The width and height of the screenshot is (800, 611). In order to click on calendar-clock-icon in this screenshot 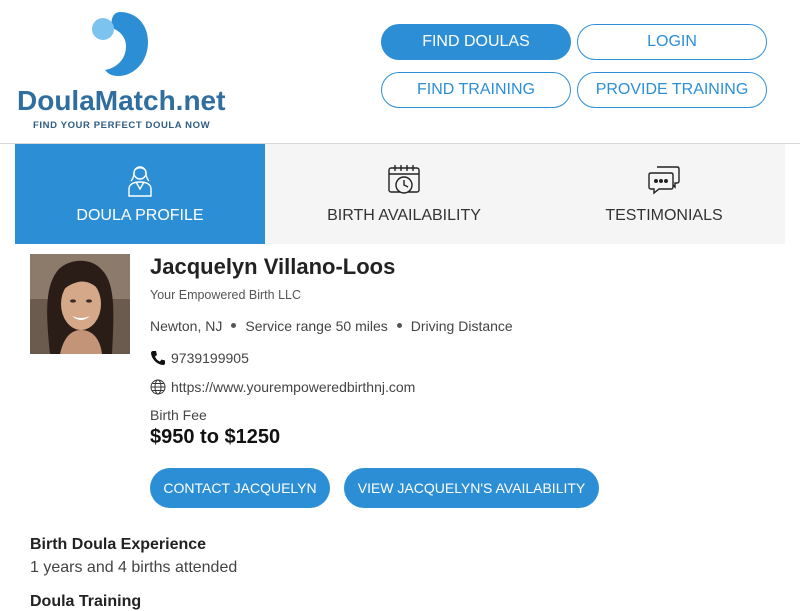, I will do `click(404, 180)`.